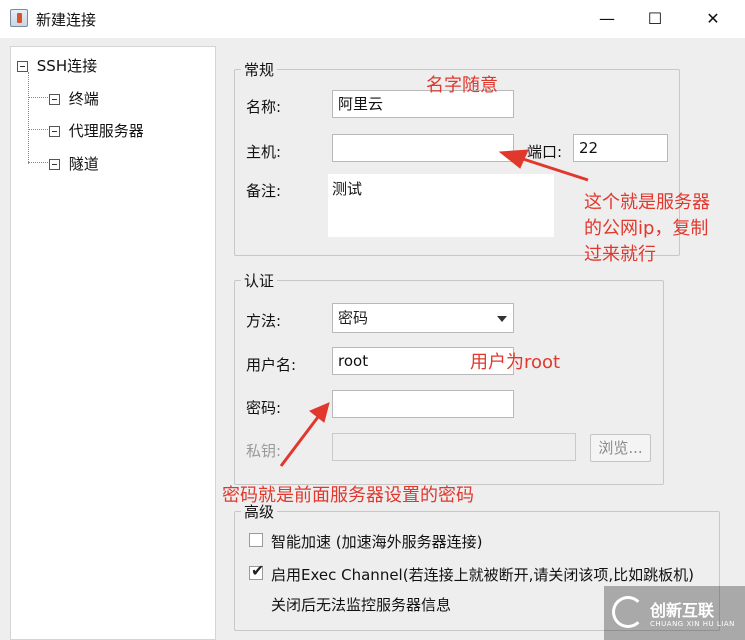 This screenshot has width=745, height=640. Describe the element at coordinates (692, 624) in the screenshot. I see `watermark-subtext: CHUANG XIN HU LIAN` at that location.